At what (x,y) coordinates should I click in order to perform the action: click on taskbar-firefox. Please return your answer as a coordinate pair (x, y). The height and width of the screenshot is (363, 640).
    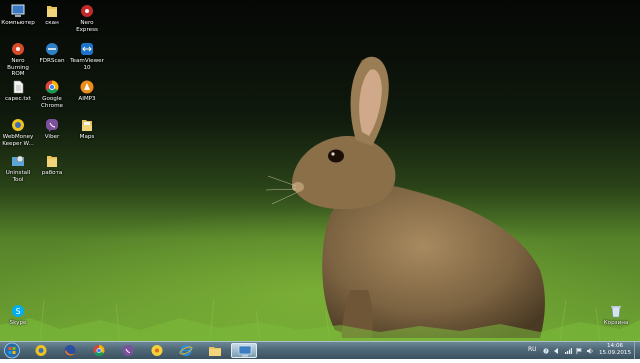
    Looking at the image, I should click on (70, 350).